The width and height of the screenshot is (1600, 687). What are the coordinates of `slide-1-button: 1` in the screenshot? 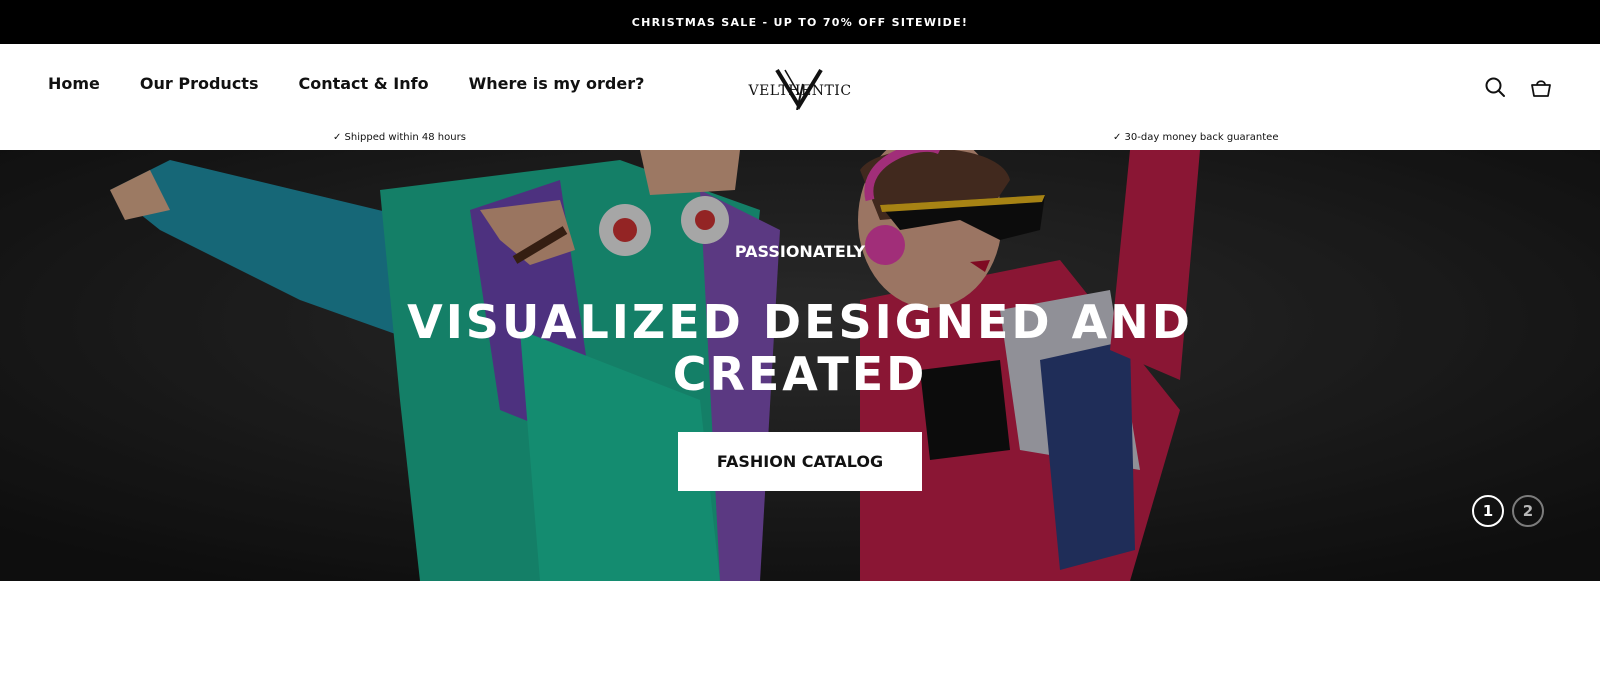 It's located at (1488, 511).